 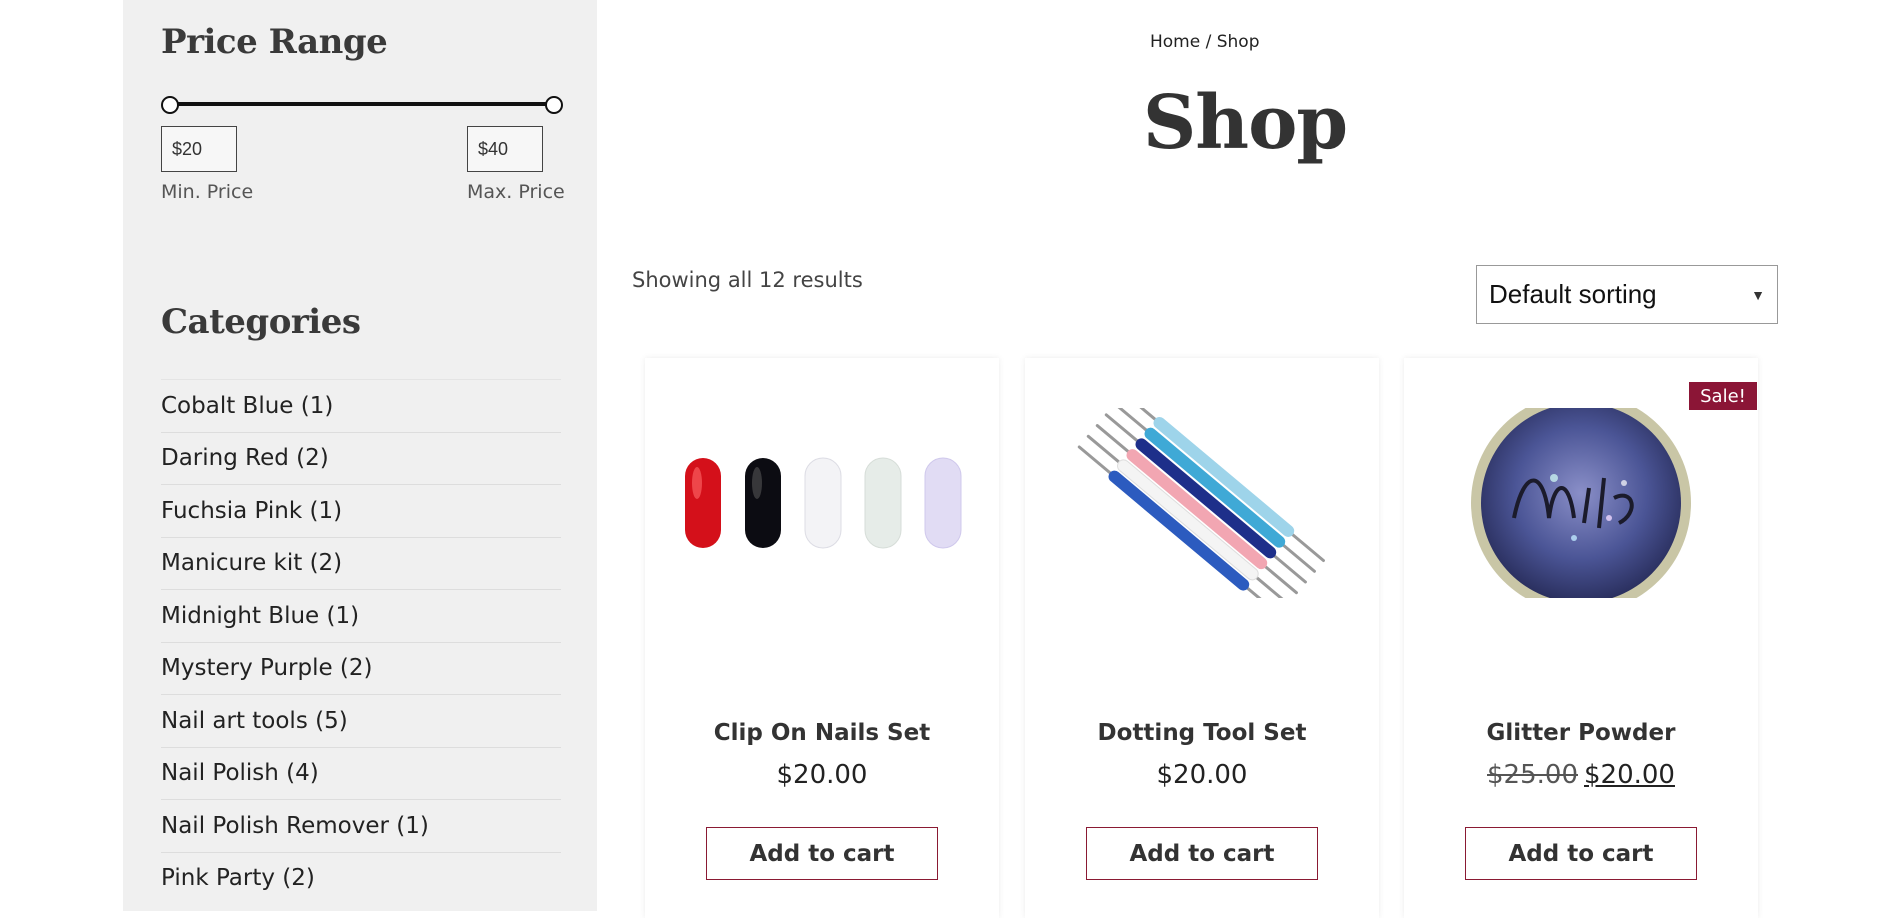 What do you see at coordinates (1581, 733) in the screenshot?
I see `product-name: Glitter Powder` at bounding box center [1581, 733].